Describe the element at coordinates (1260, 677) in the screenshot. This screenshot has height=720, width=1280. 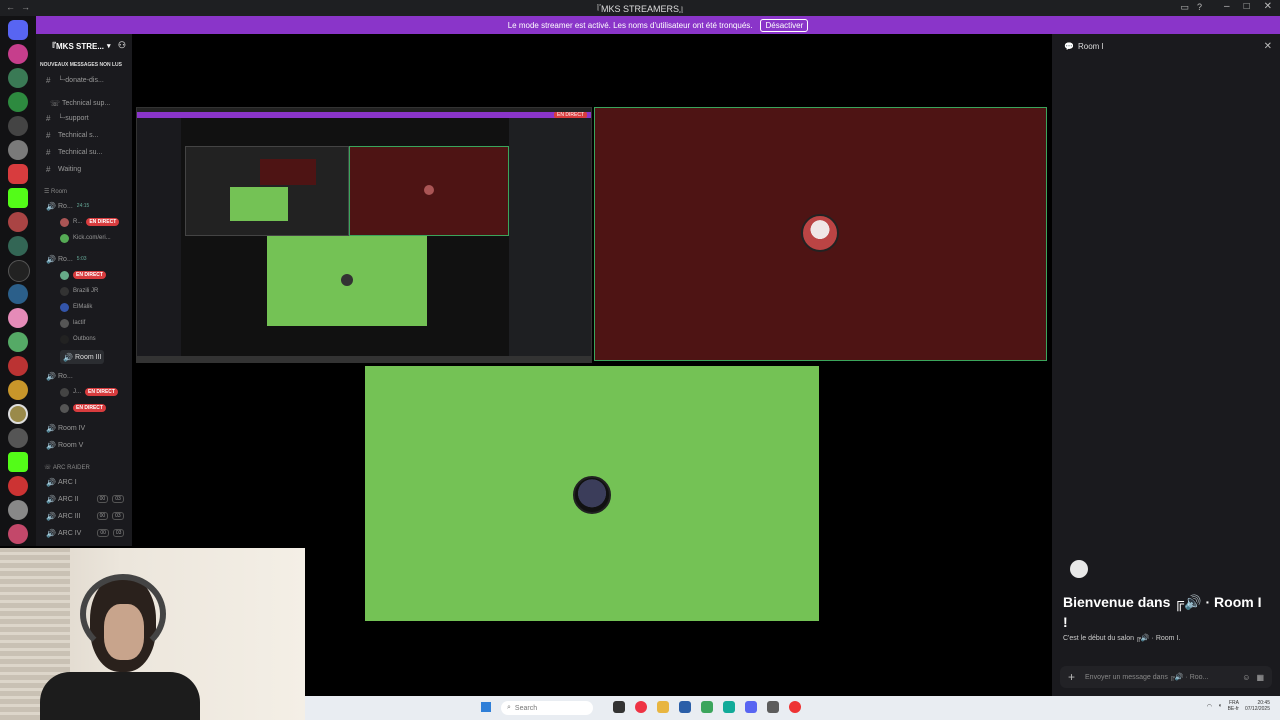
I see `apps-icon: ▦` at that location.